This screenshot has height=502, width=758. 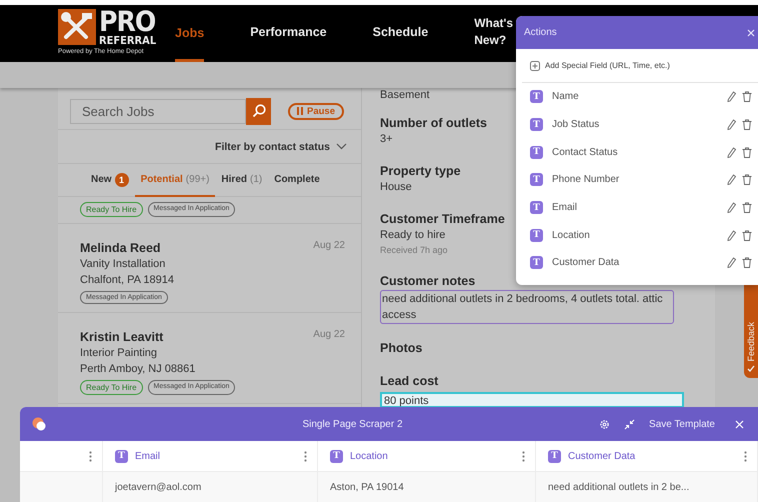 What do you see at coordinates (138, 369) in the screenshot?
I see `job-address: Perth Amboy, NJ 08861` at bounding box center [138, 369].